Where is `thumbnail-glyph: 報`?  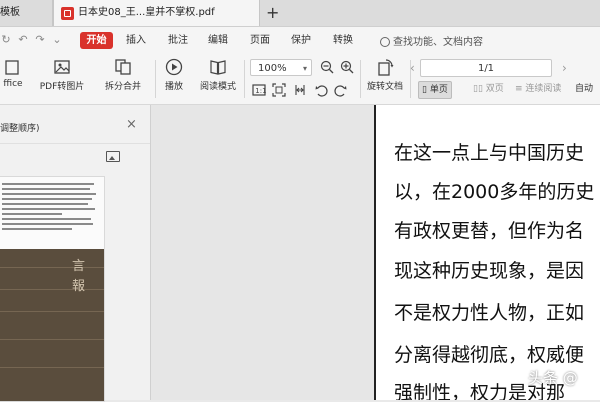
thumbnail-glyph: 報 is located at coordinates (79, 286).